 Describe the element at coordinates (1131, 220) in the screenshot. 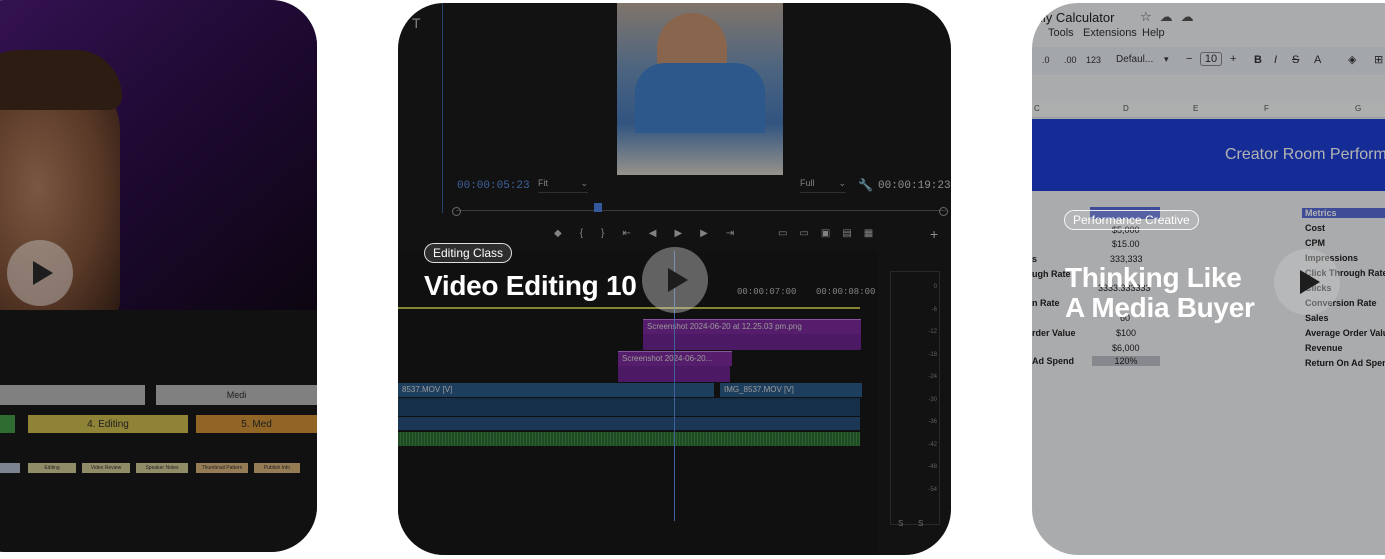

I see `category-tag: Performance Creative` at that location.